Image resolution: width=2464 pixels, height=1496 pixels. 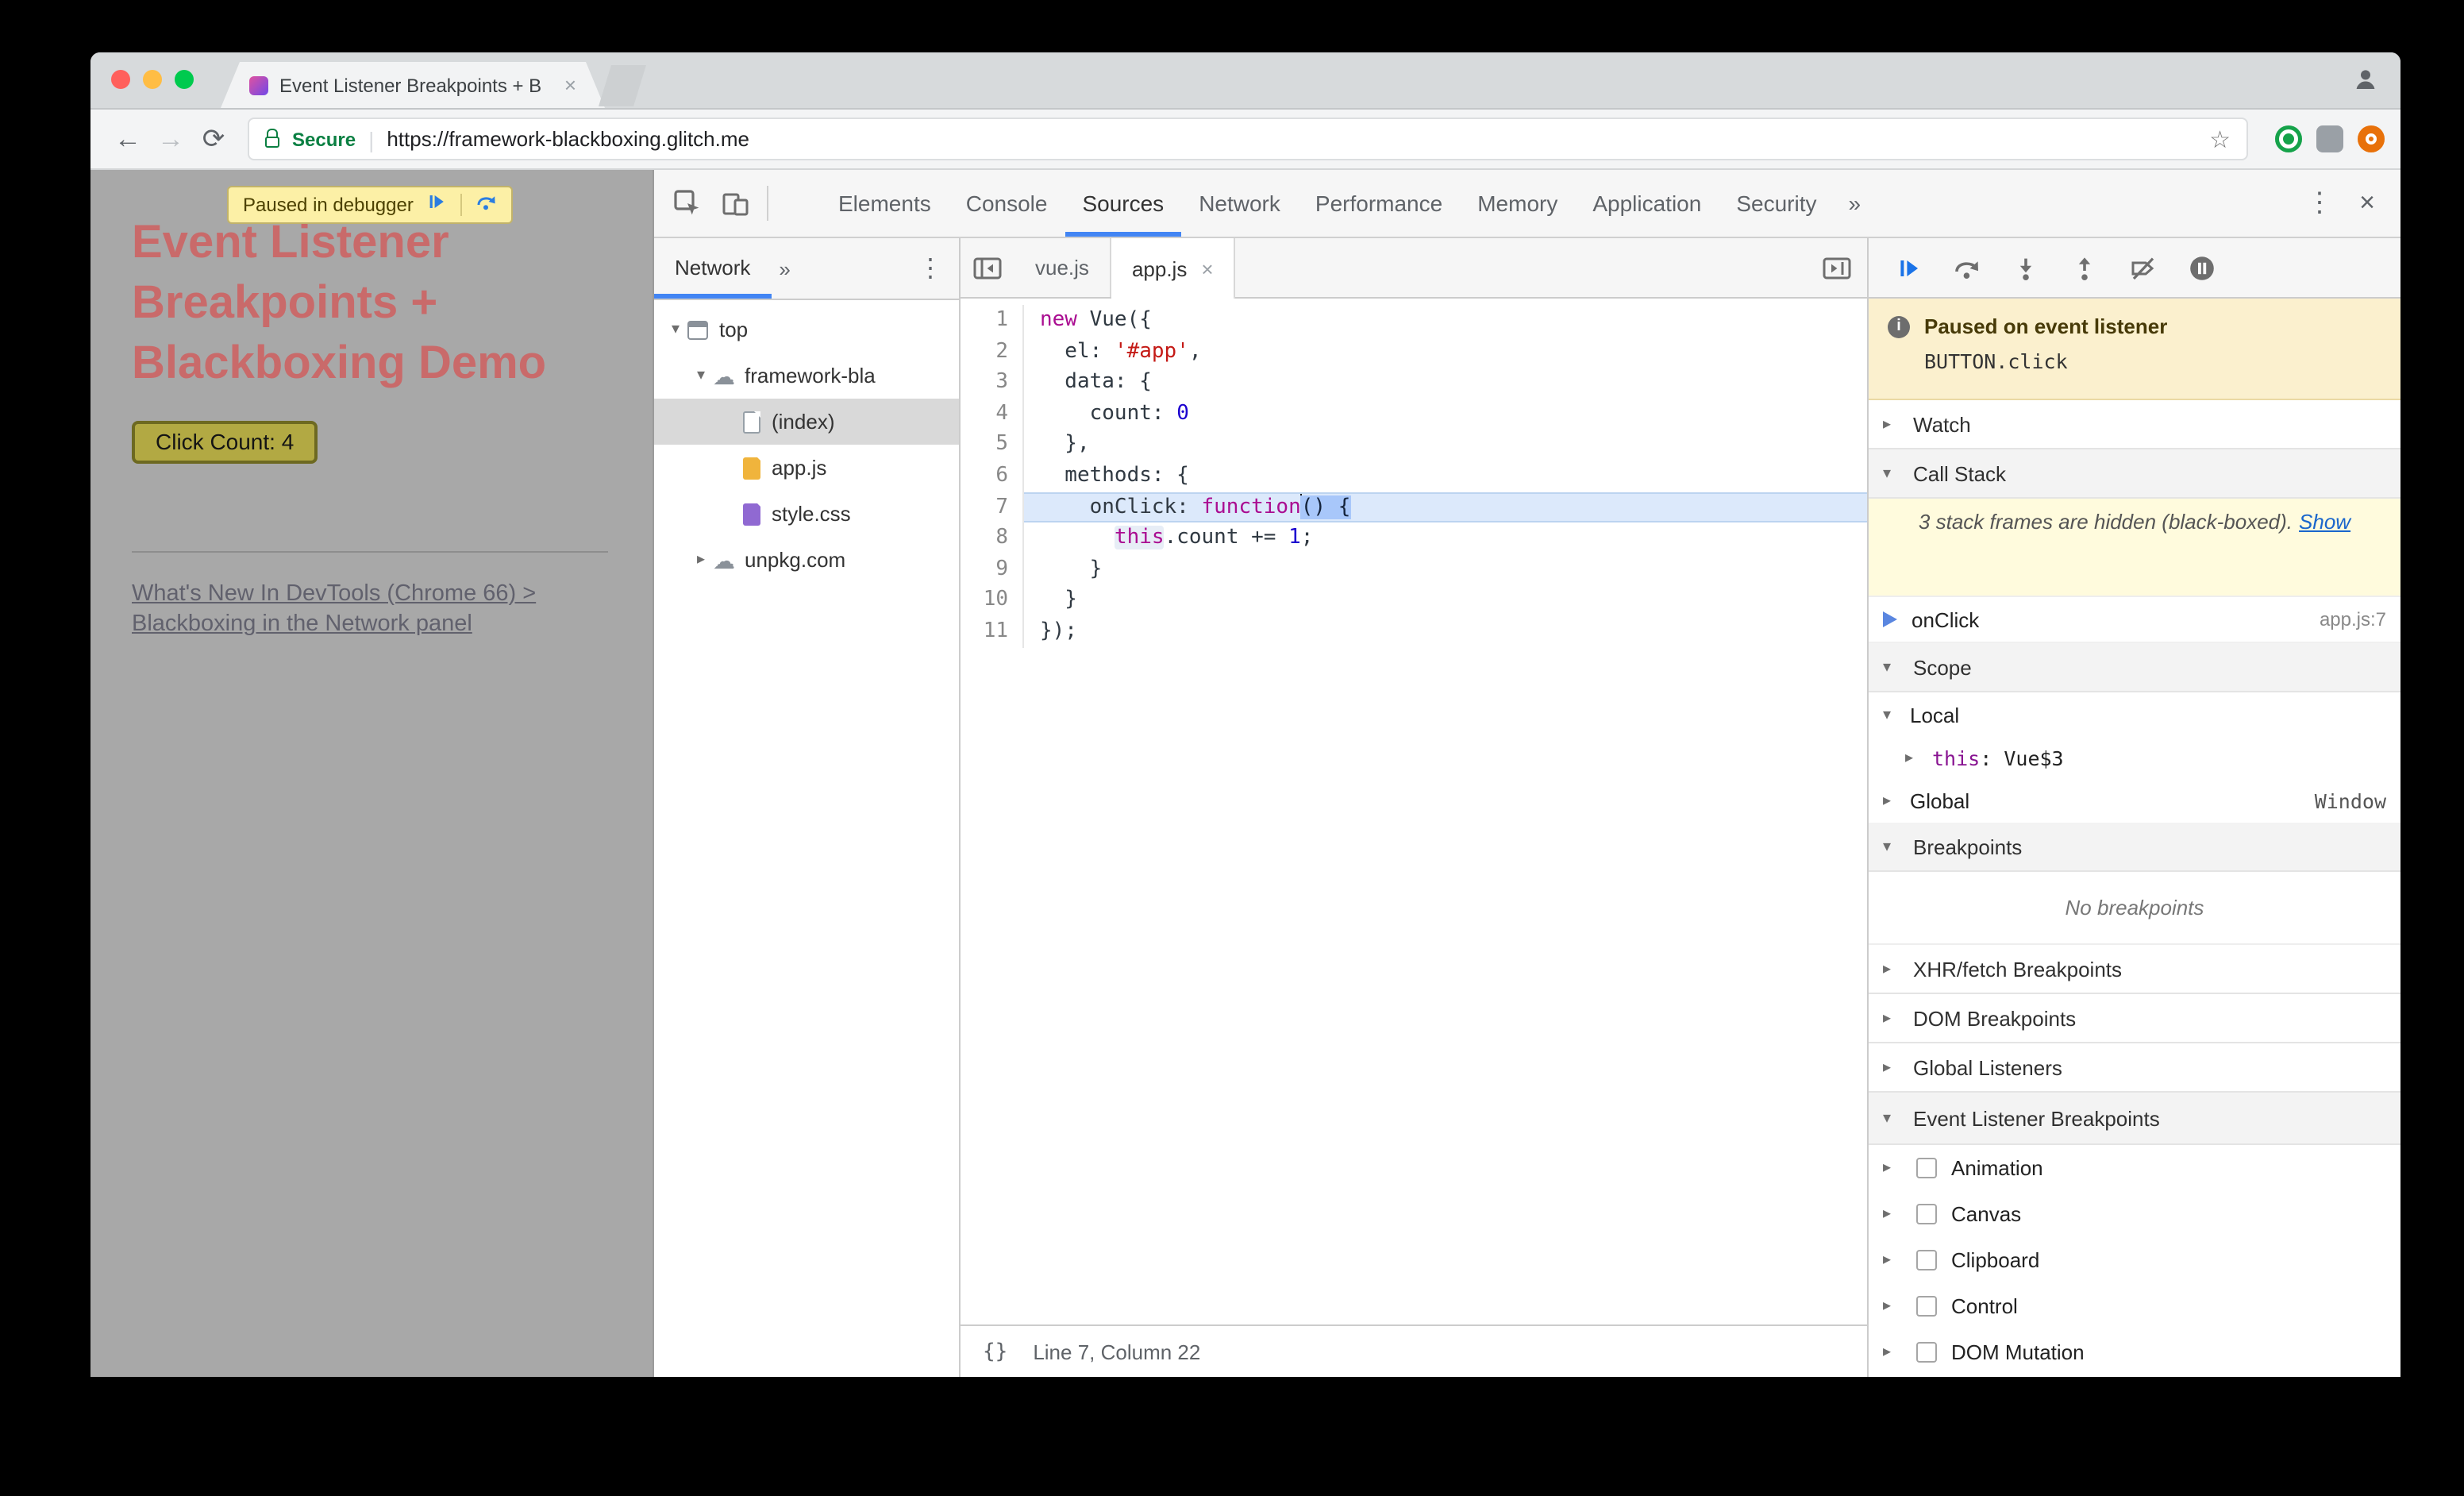 I want to click on tree-item-app-js: app.js, so click(x=806, y=468).